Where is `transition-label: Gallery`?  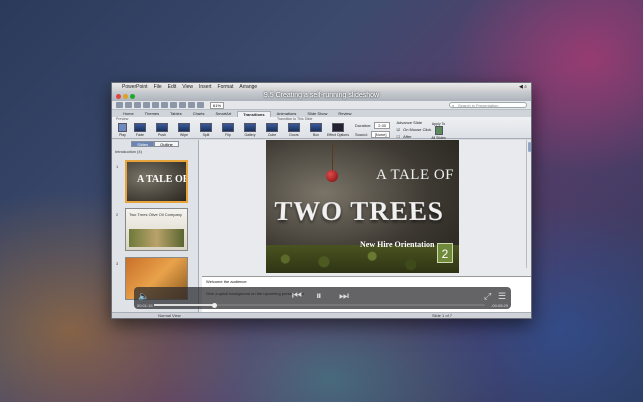 transition-label: Gallery is located at coordinates (250, 135).